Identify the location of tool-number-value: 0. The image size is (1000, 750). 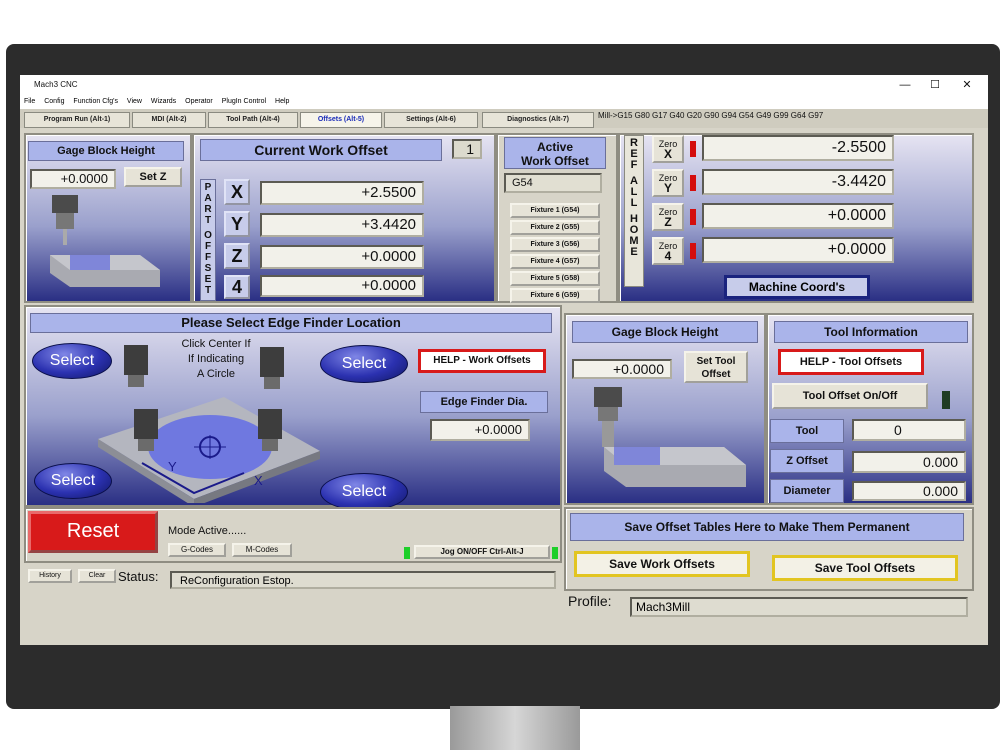
(909, 430).